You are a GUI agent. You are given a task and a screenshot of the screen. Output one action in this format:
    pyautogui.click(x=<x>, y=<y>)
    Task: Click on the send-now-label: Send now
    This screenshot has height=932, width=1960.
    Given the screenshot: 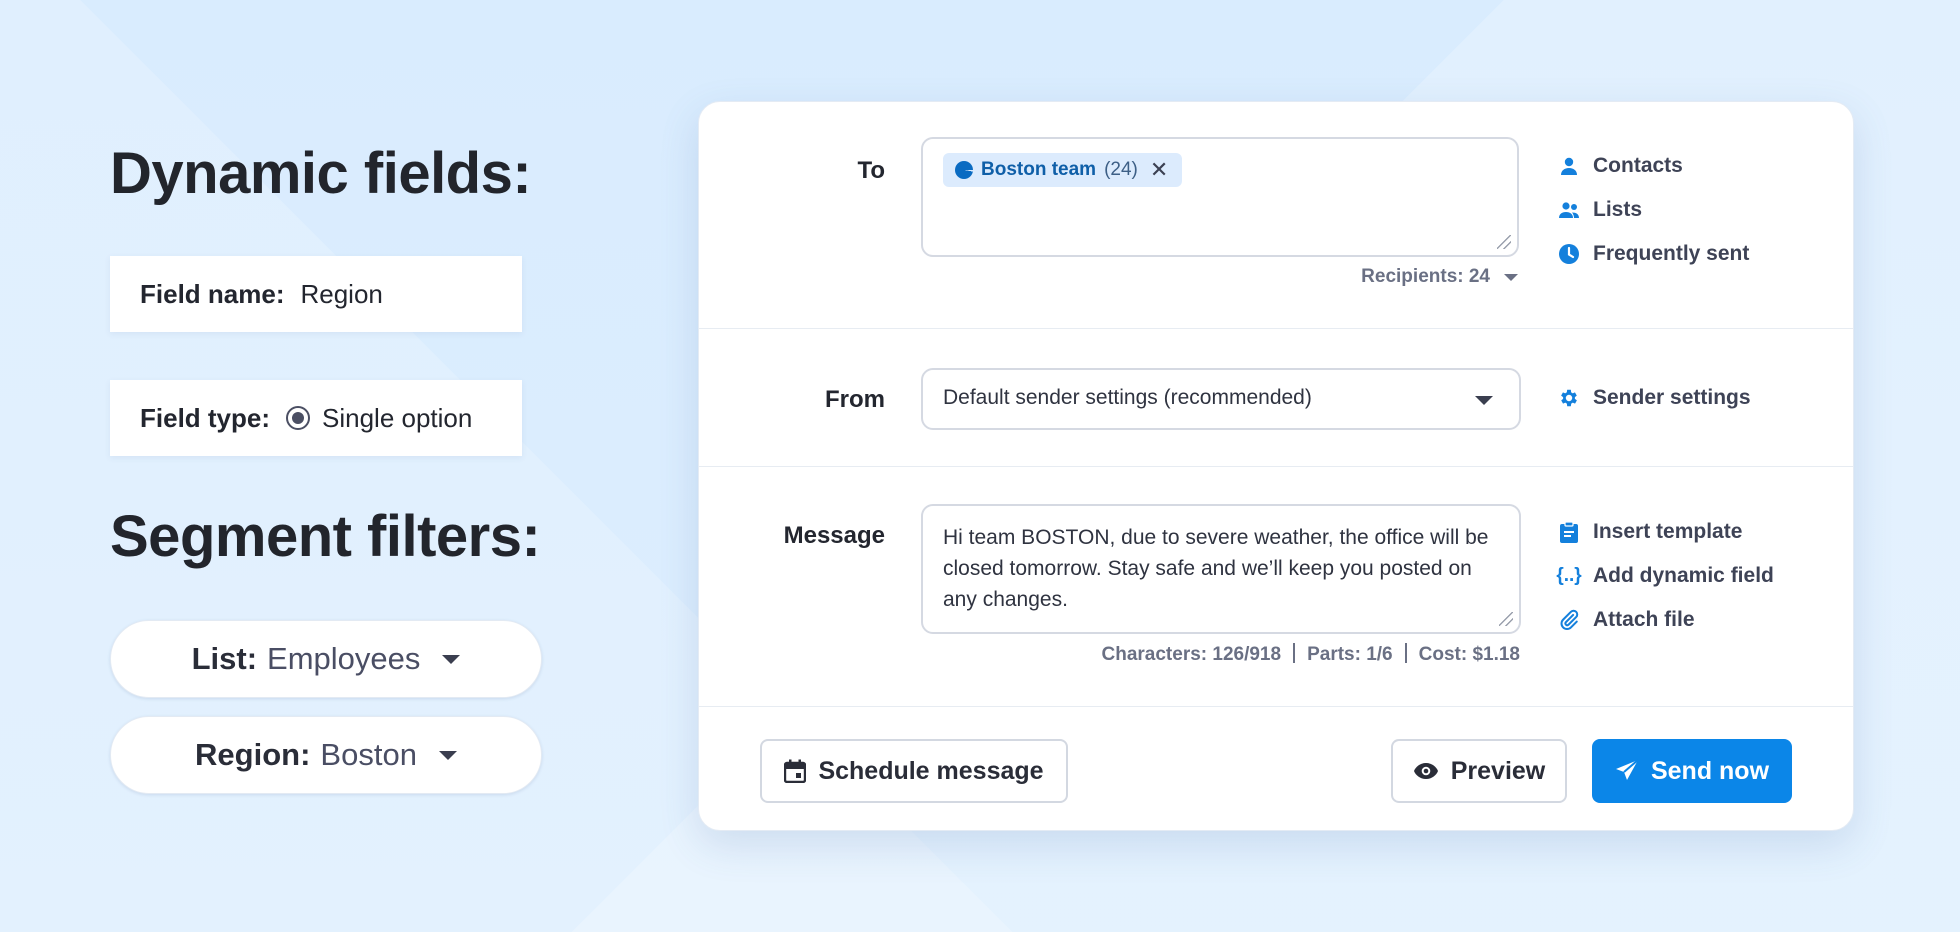 What is the action you would take?
    pyautogui.click(x=1710, y=770)
    